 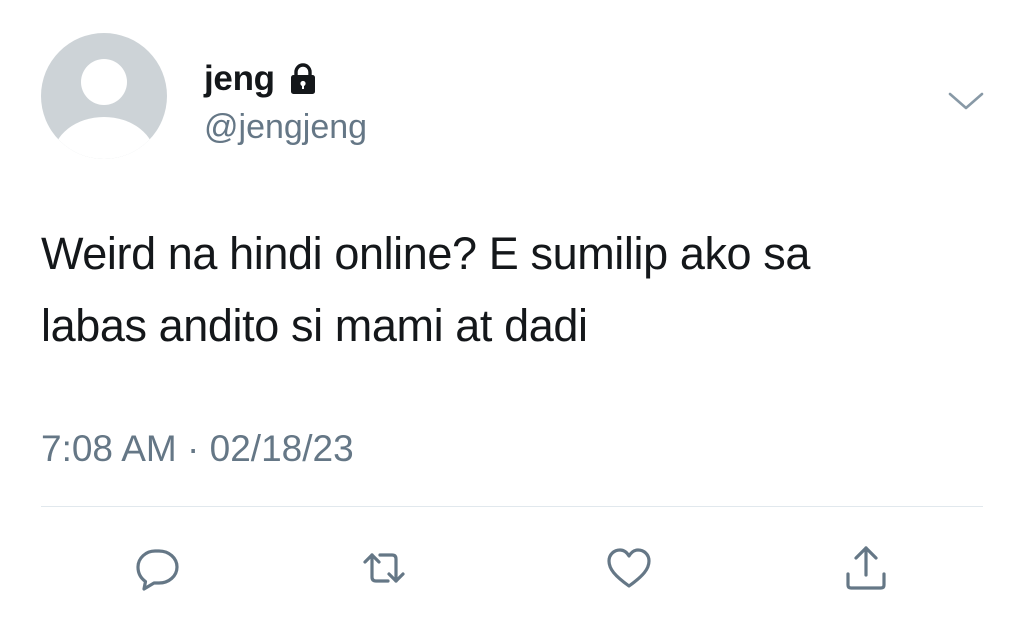 What do you see at coordinates (425, 253) in the screenshot?
I see `tweet-text-line: Weird na hindi online? E sumilip ako sa` at bounding box center [425, 253].